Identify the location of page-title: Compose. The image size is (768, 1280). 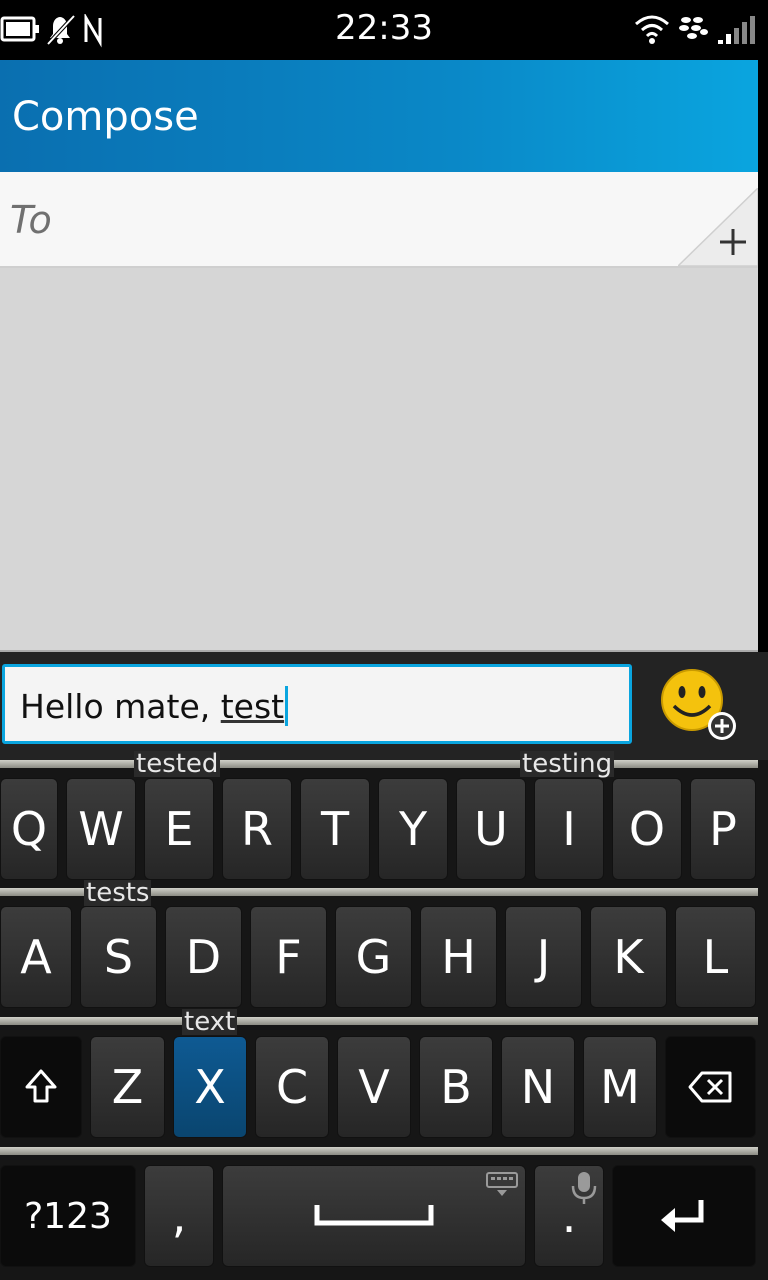
(105, 117).